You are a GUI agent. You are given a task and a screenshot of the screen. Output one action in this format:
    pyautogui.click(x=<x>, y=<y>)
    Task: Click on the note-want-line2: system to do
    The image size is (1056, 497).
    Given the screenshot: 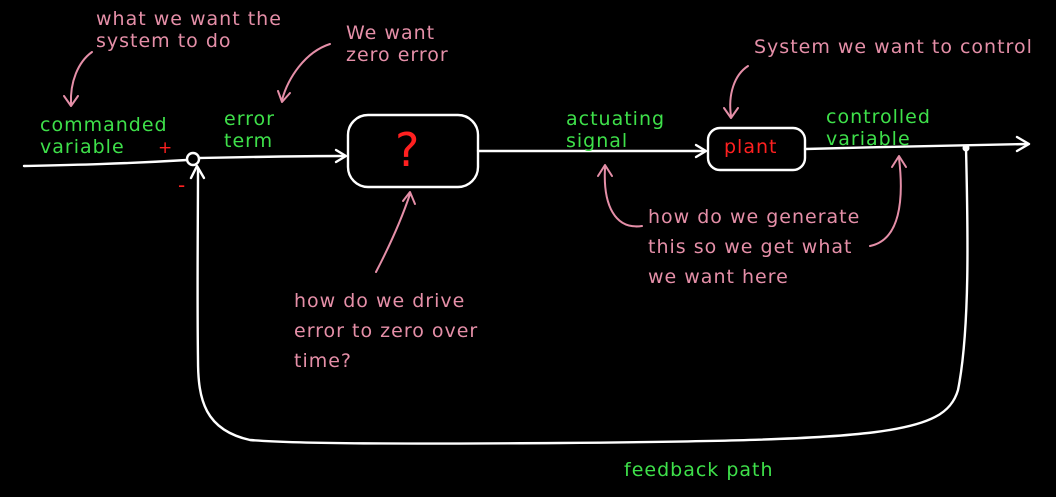 What is the action you would take?
    pyautogui.click(x=164, y=41)
    